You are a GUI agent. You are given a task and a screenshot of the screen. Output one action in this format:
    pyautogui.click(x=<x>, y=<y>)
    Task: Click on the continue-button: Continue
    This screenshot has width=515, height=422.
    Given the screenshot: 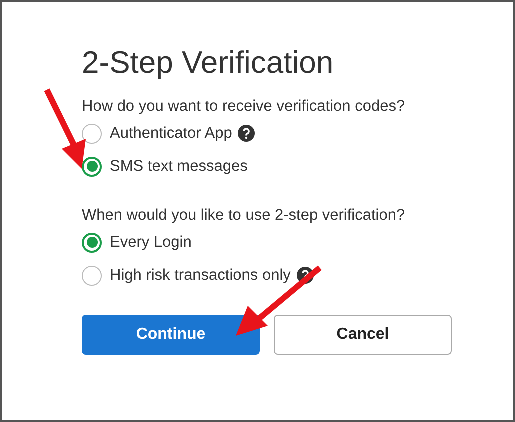 What is the action you would take?
    pyautogui.click(x=171, y=335)
    